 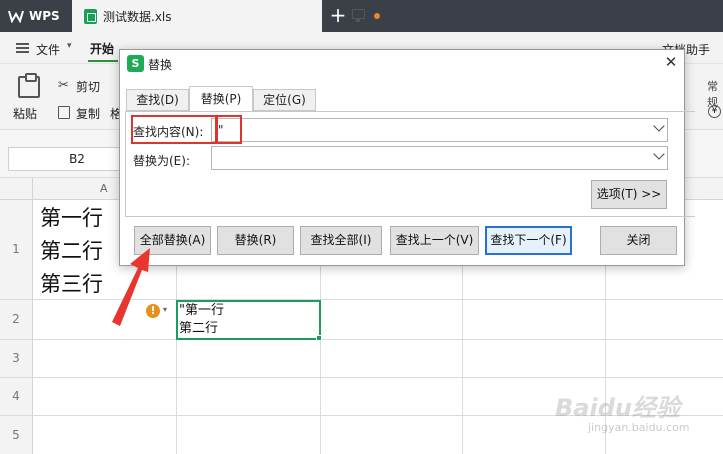 I want to click on cell-line: 第一行, so click(x=71, y=218).